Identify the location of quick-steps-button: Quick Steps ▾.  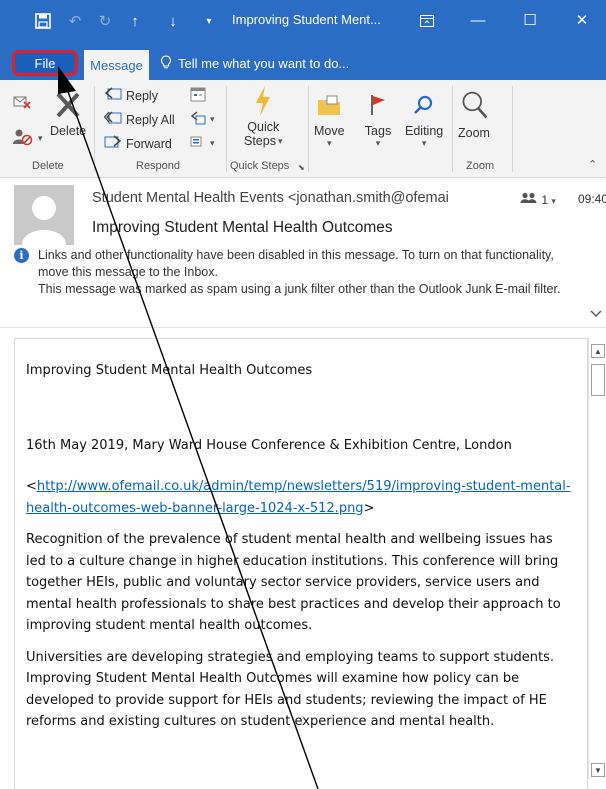
(263, 116).